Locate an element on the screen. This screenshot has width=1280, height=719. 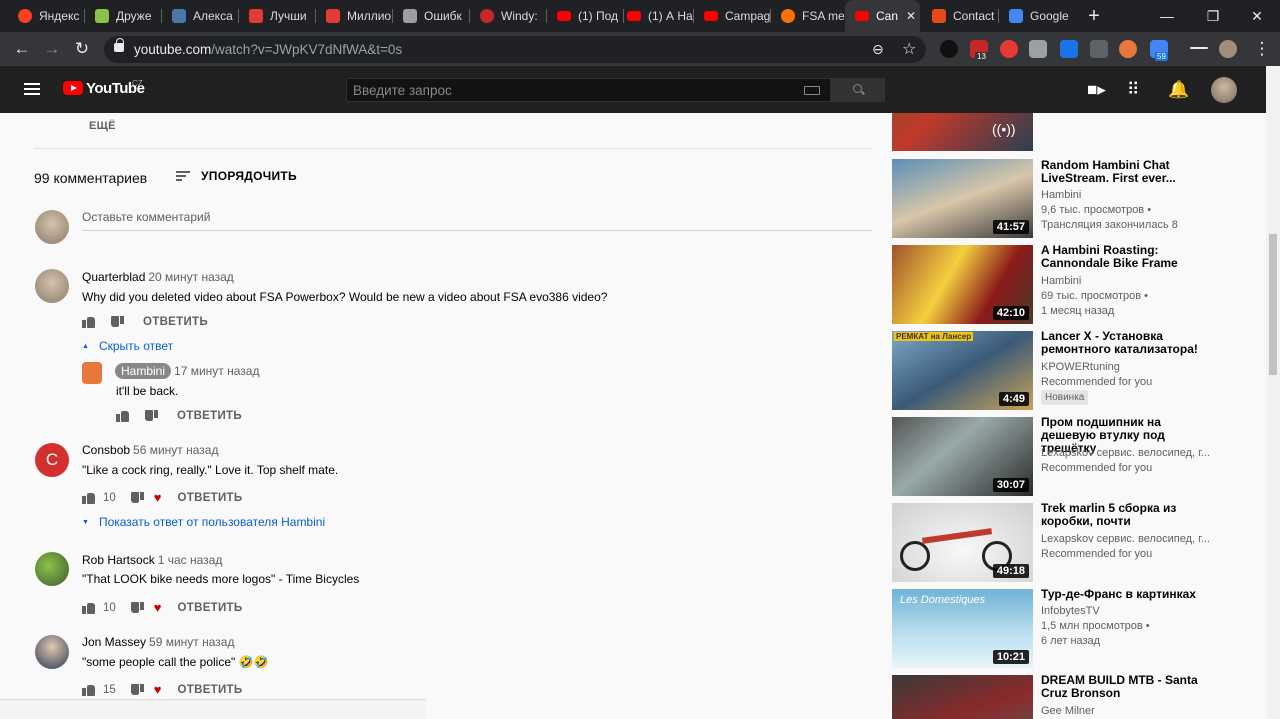
video-channel: KPOWERtuning is located at coordinates (1131, 367).